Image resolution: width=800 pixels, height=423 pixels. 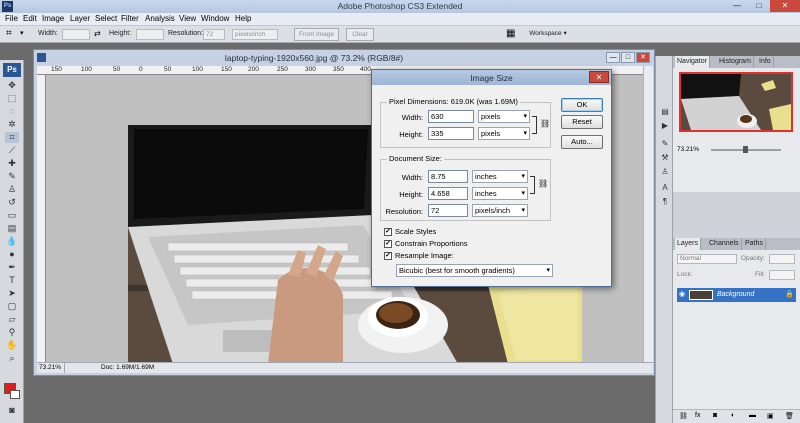 What do you see at coordinates (688, 244) in the screenshot?
I see `tab-layers: Layers` at bounding box center [688, 244].